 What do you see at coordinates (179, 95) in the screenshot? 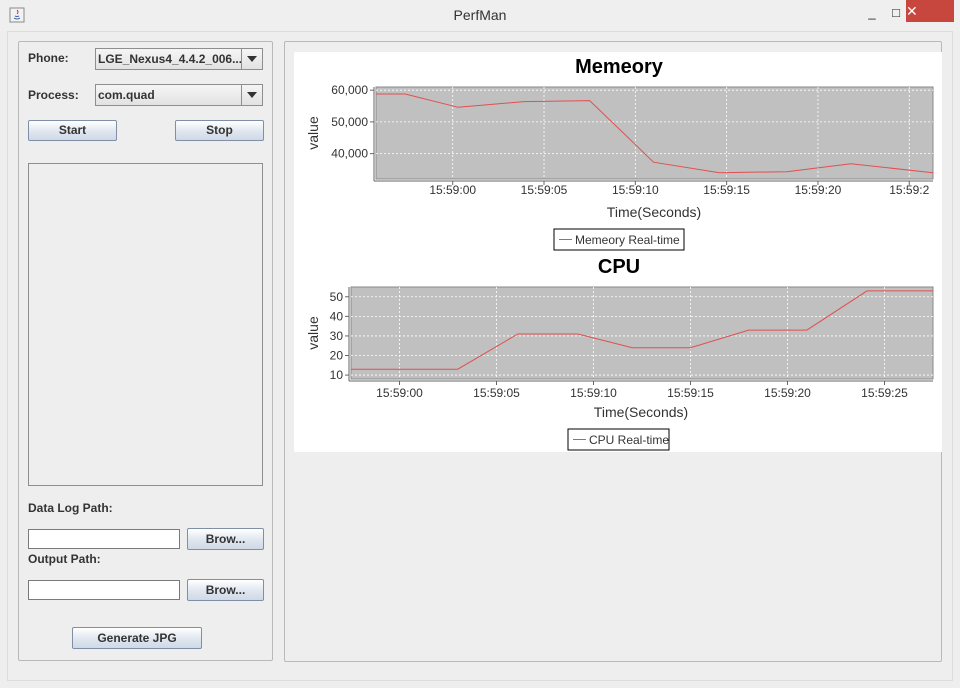
I see `process-select: com.quad` at bounding box center [179, 95].